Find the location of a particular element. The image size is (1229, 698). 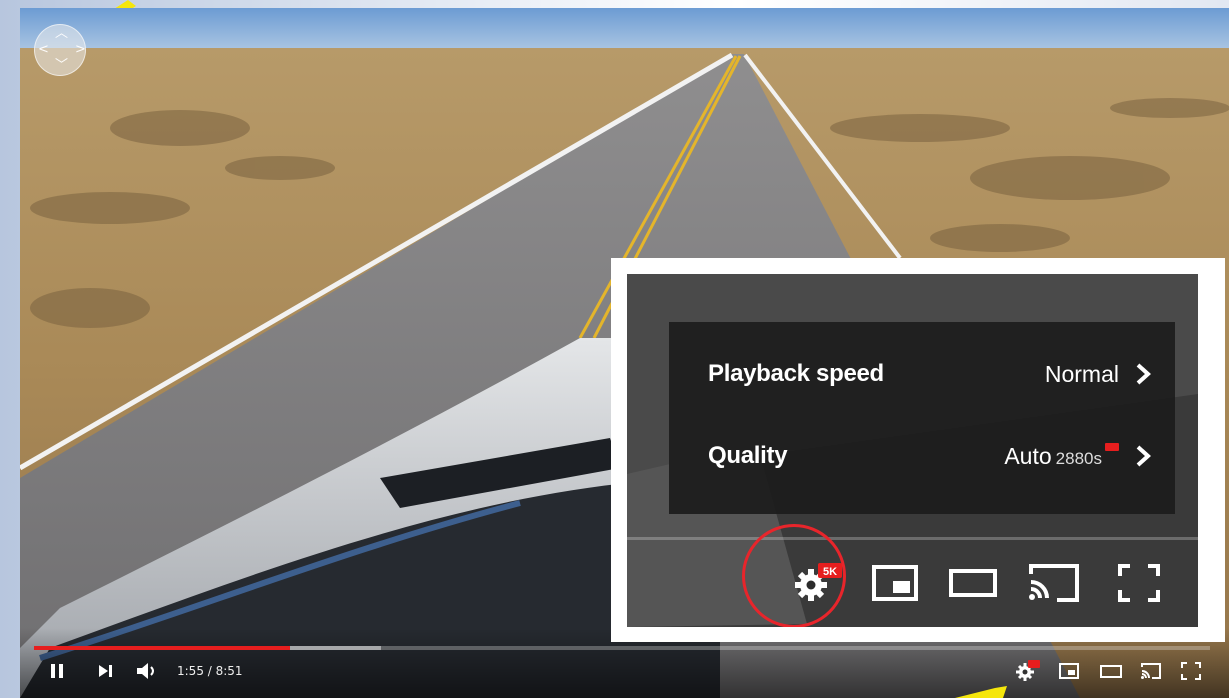

fullscreen-button is located at coordinates (1191, 671).